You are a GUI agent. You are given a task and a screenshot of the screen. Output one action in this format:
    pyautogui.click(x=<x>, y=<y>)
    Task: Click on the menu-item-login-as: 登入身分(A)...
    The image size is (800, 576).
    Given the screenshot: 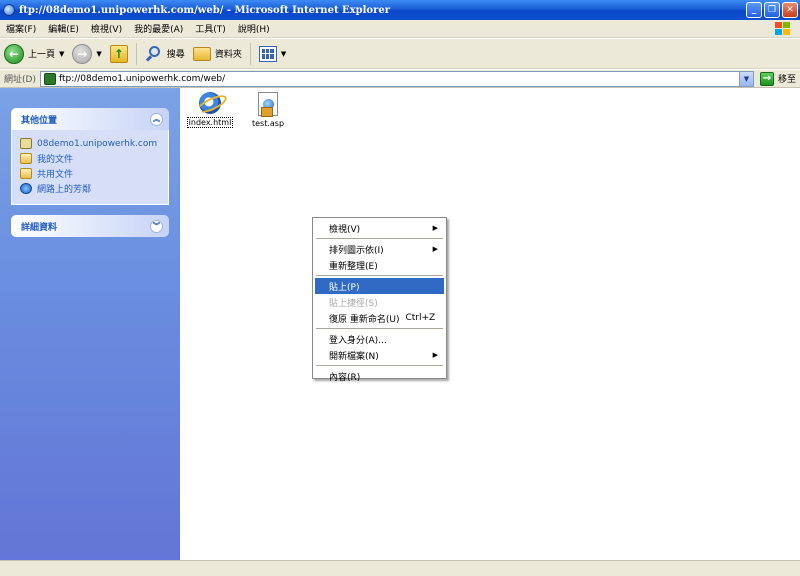 What is the action you would take?
    pyautogui.click(x=379, y=339)
    